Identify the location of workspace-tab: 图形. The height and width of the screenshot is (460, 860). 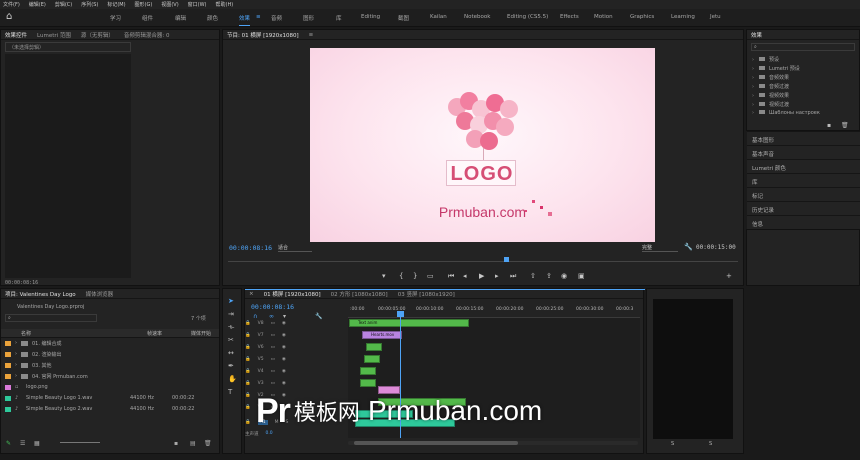
(308, 18).